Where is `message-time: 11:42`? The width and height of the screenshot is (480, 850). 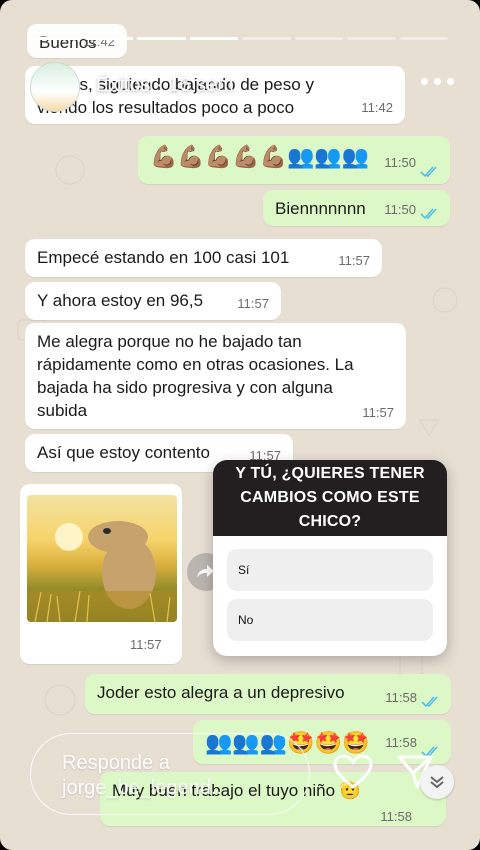 message-time: 11:42 is located at coordinates (99, 41).